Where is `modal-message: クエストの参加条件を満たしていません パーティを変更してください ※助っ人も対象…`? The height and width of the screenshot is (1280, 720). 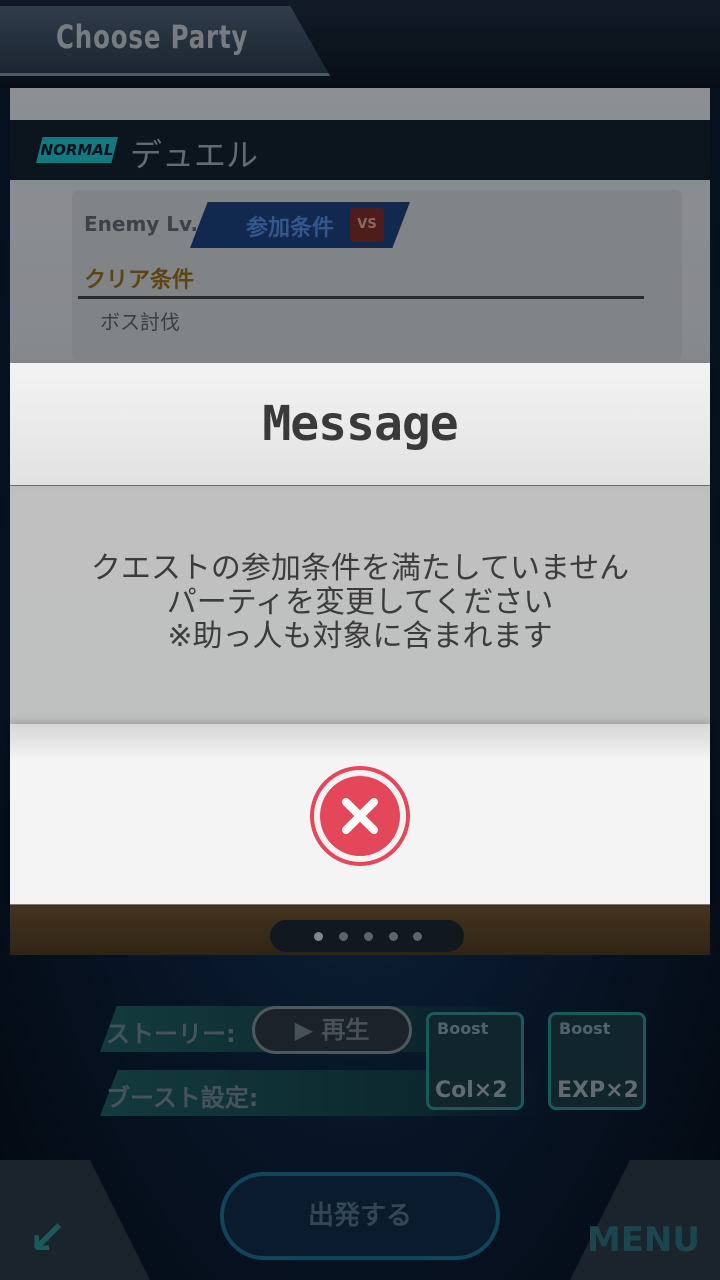 modal-message: クエストの参加条件を満たしていません パーティを変更してください ※助っ人も対象… is located at coordinates (360, 603).